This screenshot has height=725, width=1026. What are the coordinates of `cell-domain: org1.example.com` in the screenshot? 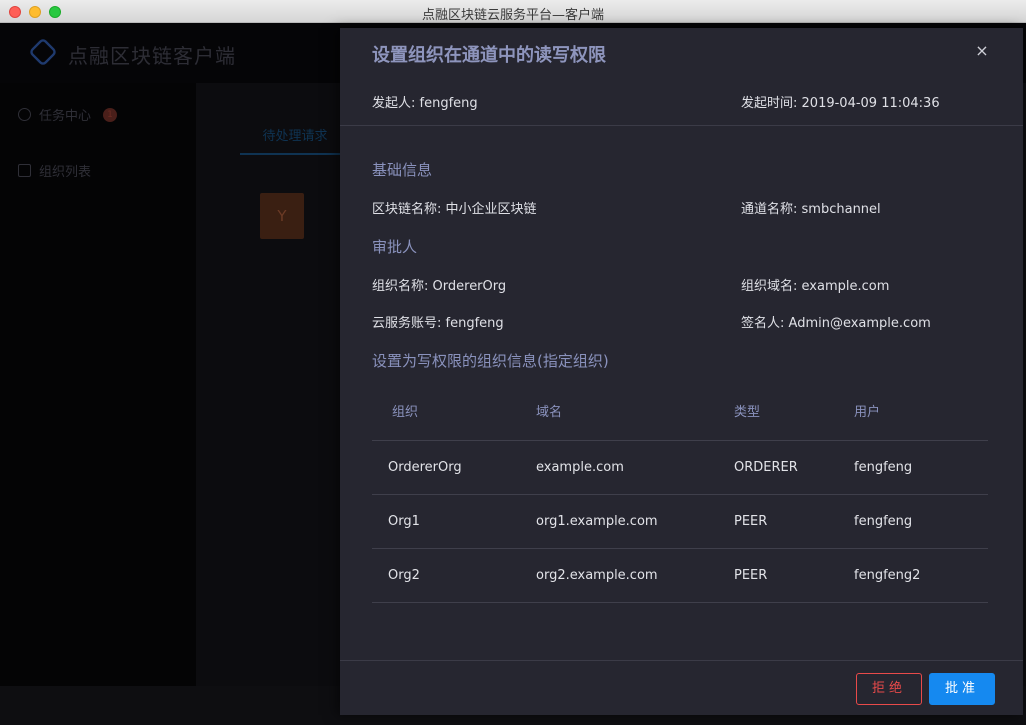 It's located at (597, 521).